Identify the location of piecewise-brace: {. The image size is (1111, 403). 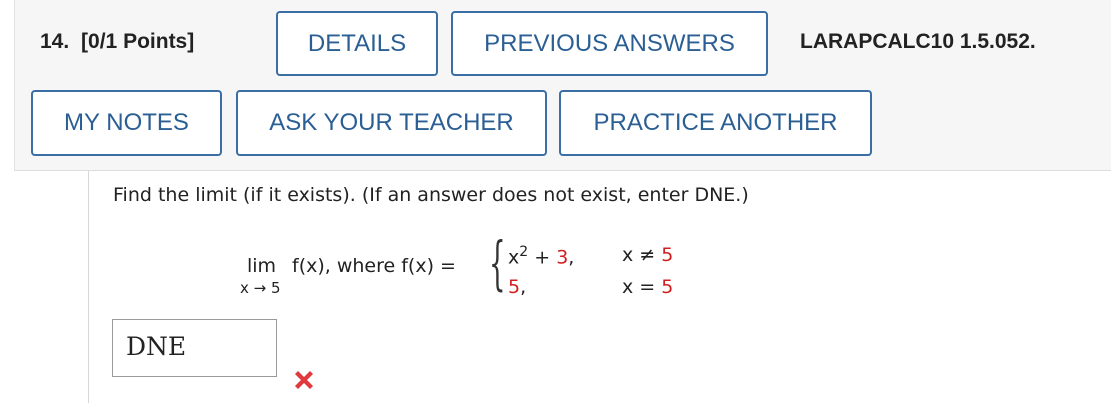
(497, 263).